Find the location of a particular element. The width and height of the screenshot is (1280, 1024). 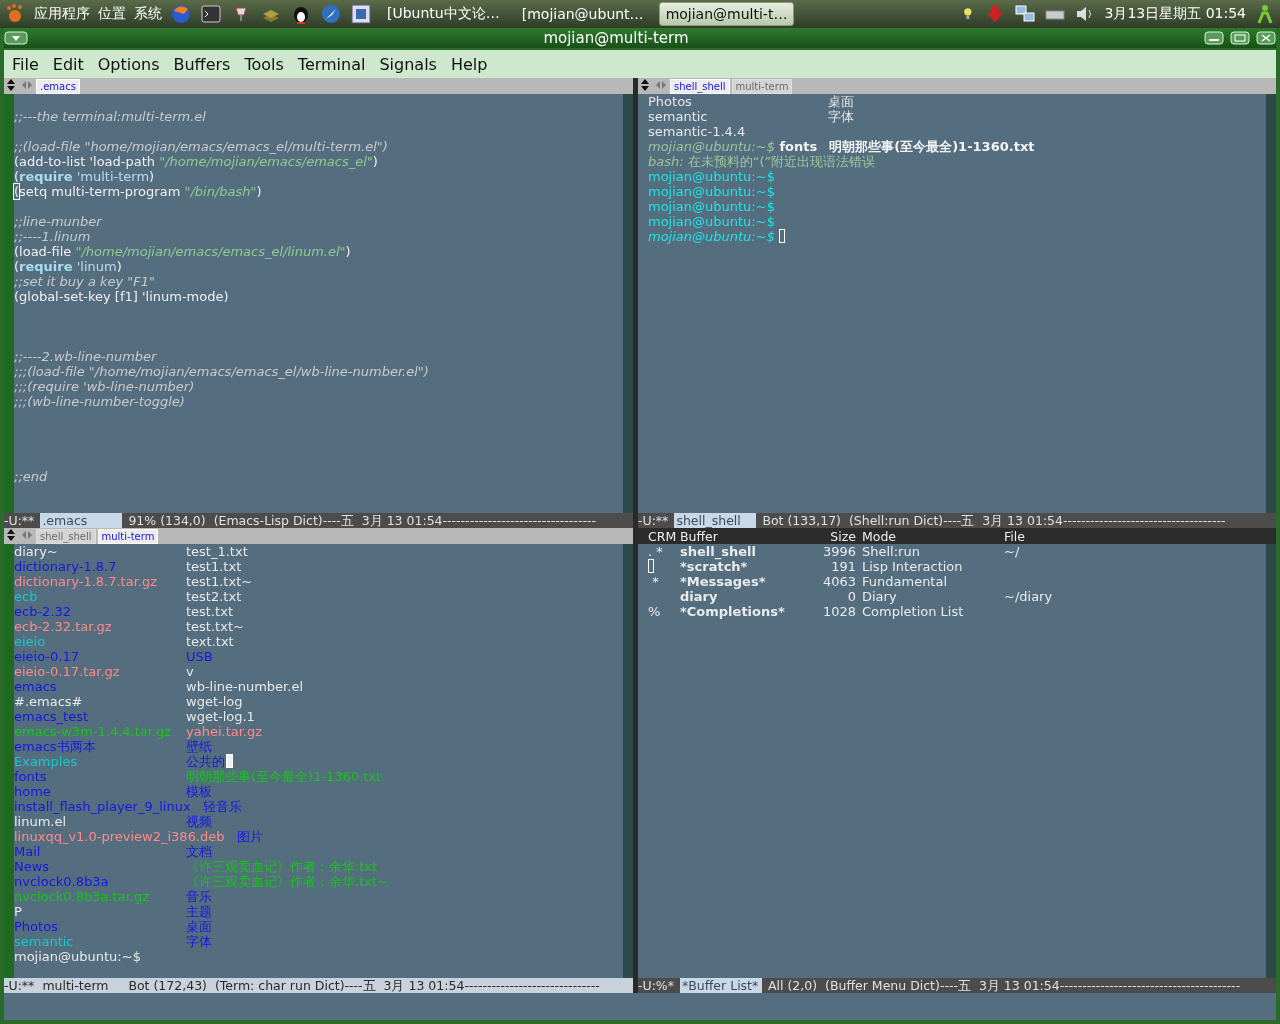

column-header: File is located at coordinates (1015, 536).